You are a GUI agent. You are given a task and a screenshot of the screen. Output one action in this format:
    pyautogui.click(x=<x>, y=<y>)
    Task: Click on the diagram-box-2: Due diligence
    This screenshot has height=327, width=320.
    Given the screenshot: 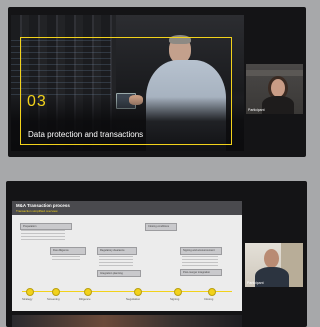 What is the action you would take?
    pyautogui.click(x=68, y=251)
    